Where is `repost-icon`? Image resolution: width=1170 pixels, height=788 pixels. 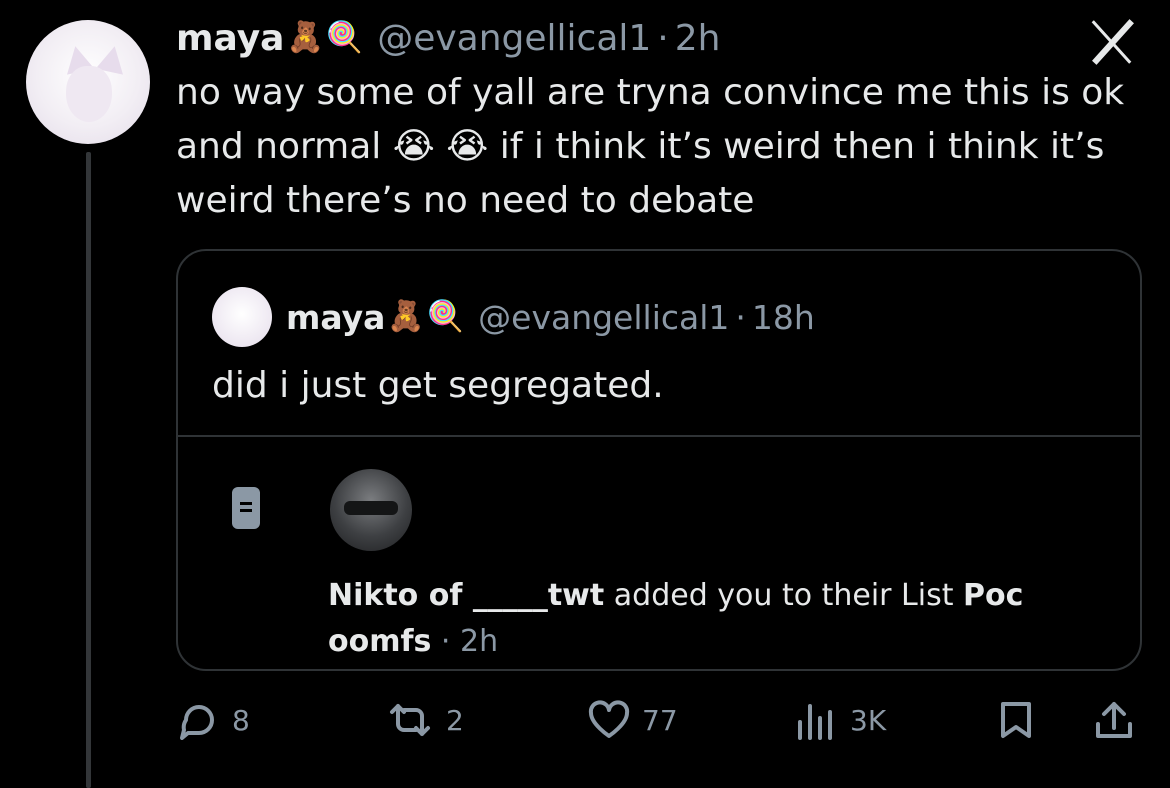 repost-icon is located at coordinates (410, 720).